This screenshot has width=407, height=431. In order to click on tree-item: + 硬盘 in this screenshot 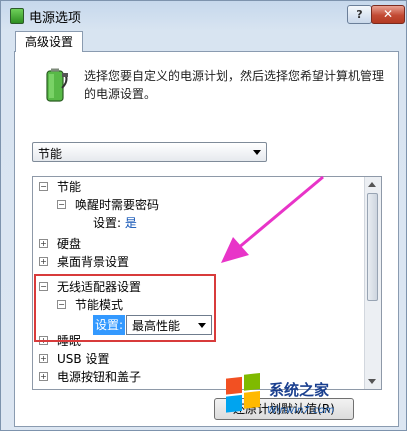, I will do `click(60, 244)`.